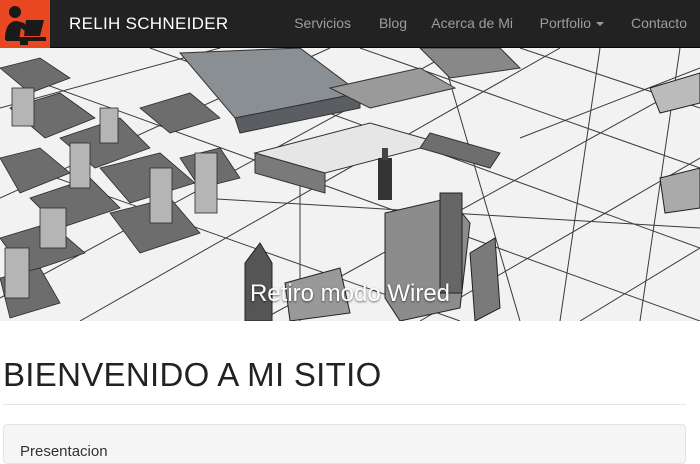 The image size is (700, 464). Describe the element at coordinates (565, 23) in the screenshot. I see `nav-item-portfolio-label: Portfolio` at that location.